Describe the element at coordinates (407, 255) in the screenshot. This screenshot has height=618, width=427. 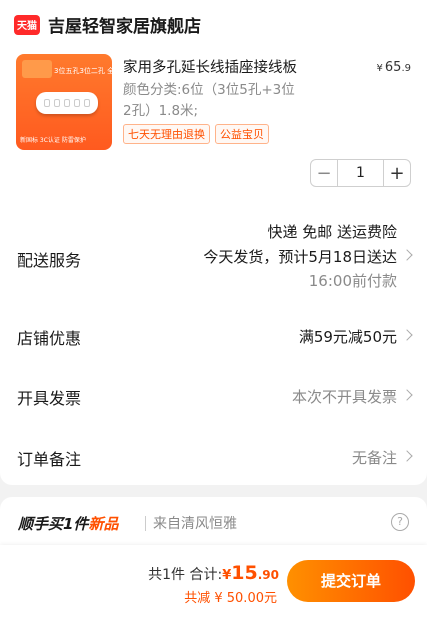
I see `delivery-chevron-icon` at that location.